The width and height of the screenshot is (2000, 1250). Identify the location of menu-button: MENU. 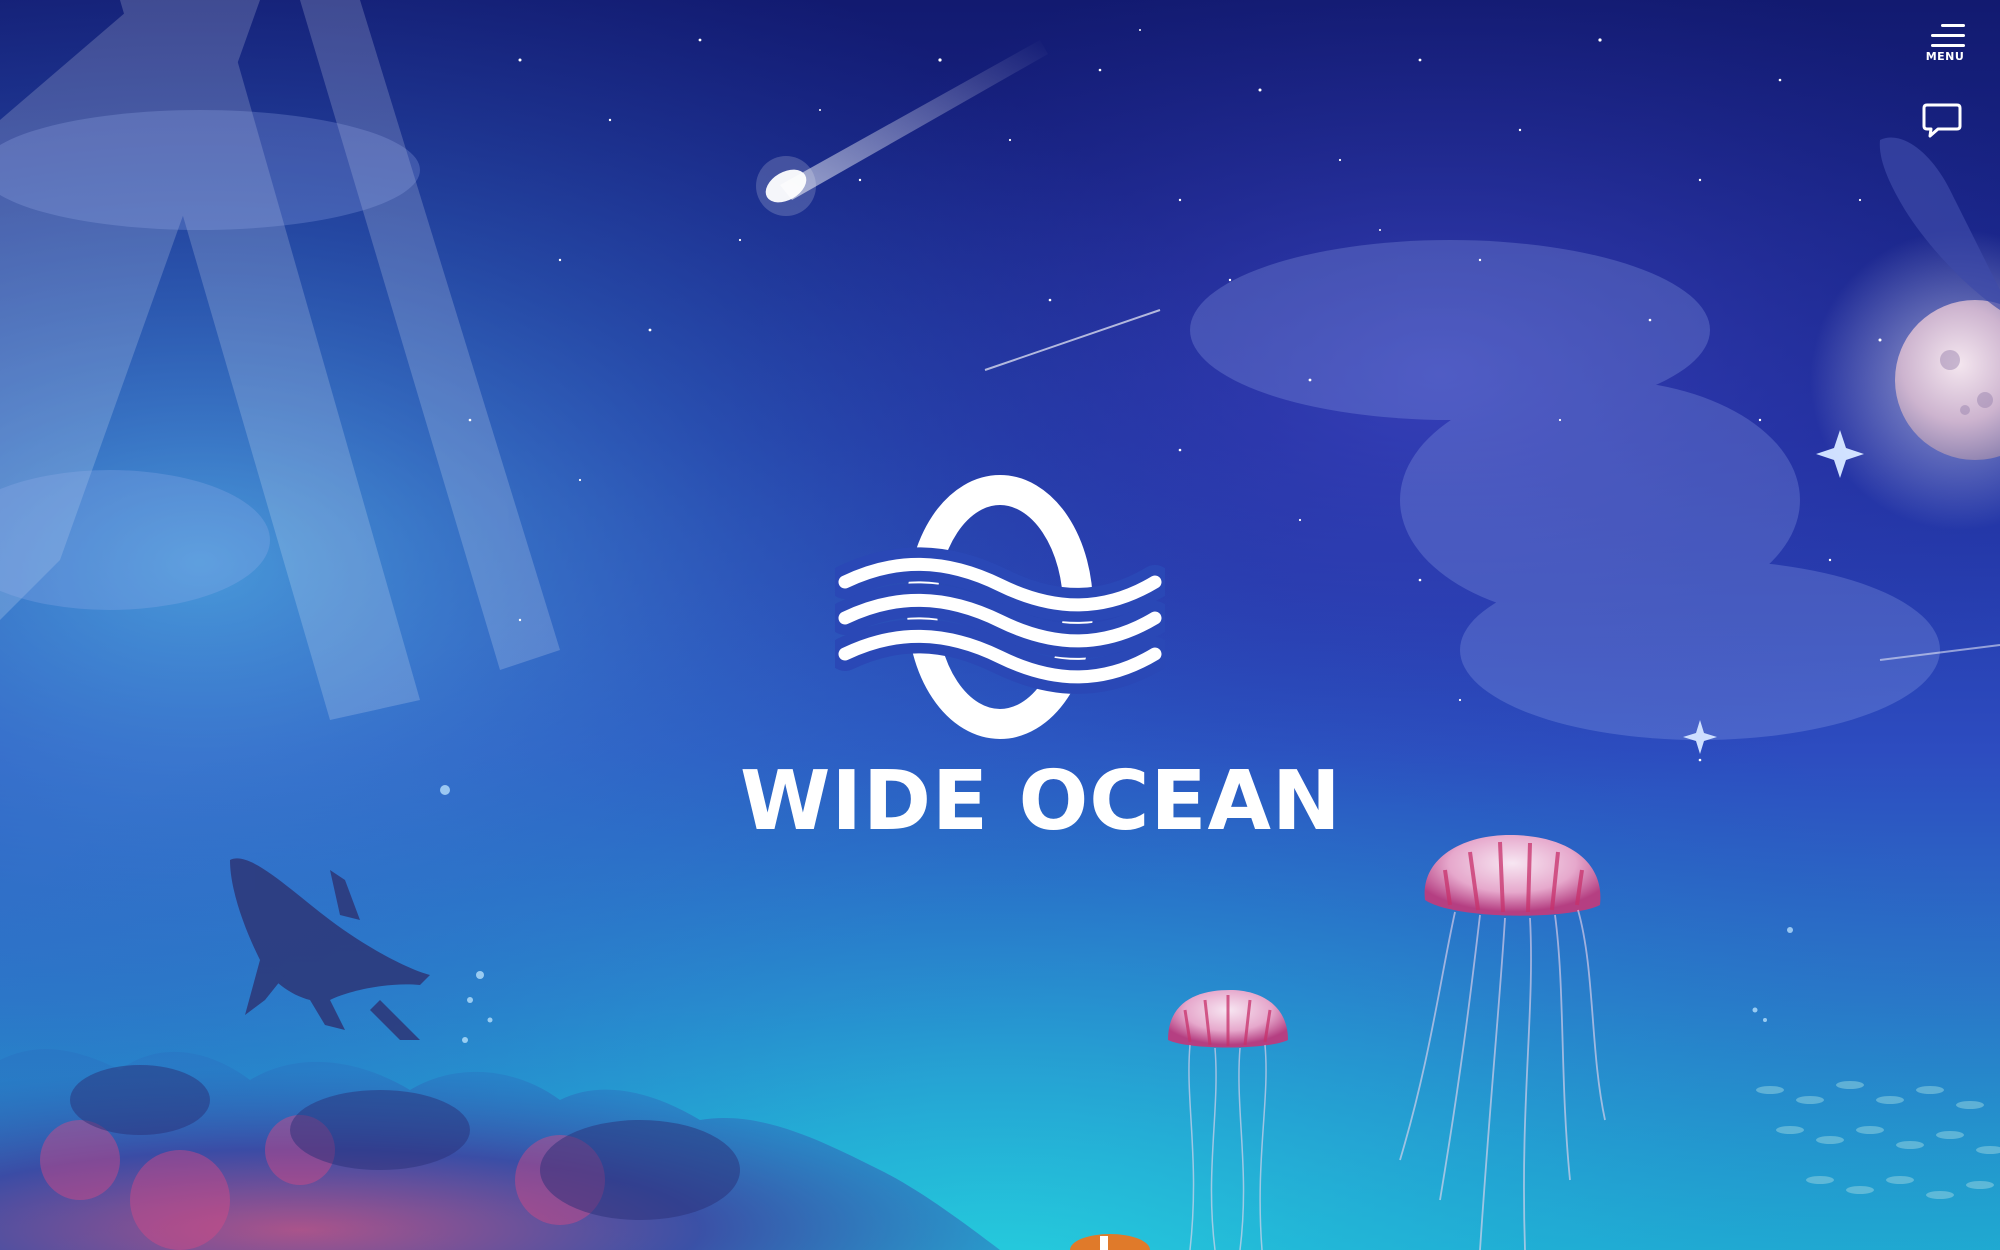
(1945, 45).